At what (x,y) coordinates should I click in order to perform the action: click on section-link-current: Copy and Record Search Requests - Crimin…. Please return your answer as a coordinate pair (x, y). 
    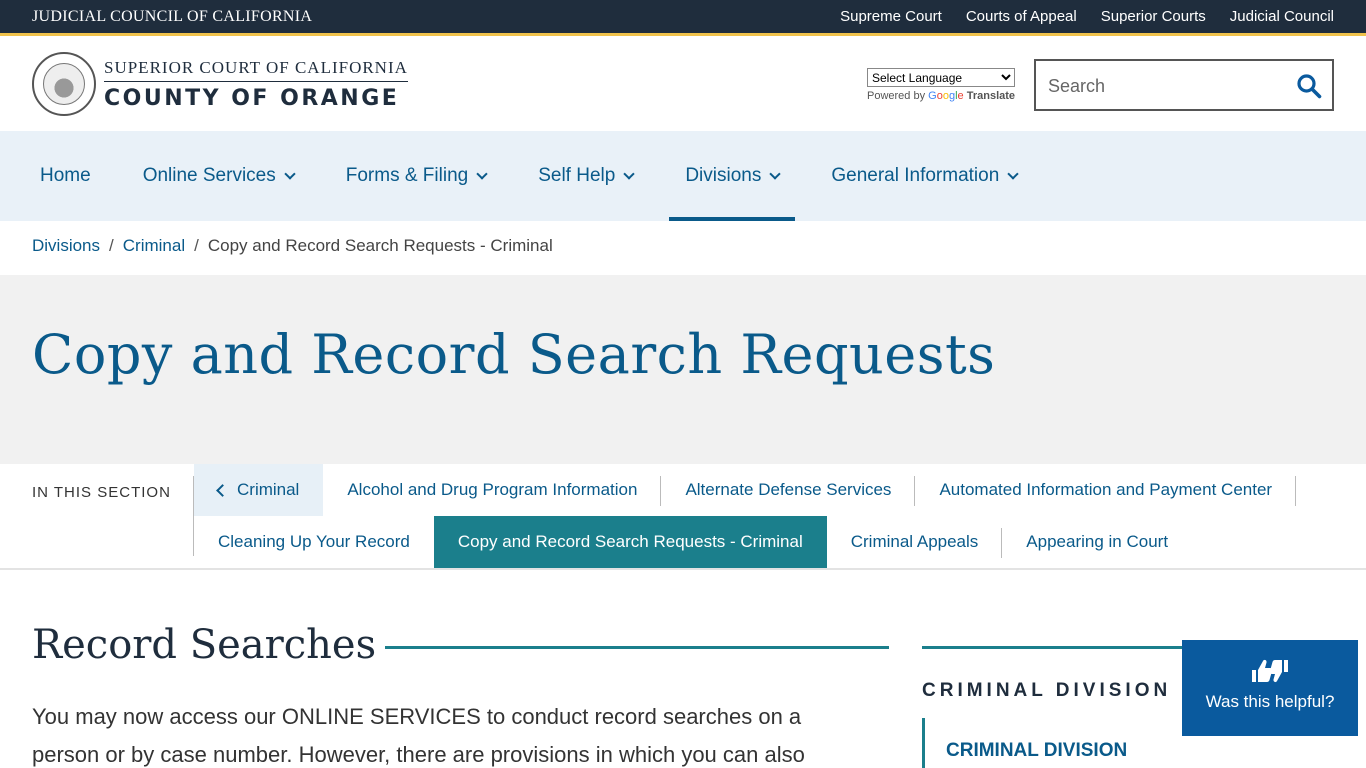
    Looking at the image, I should click on (630, 542).